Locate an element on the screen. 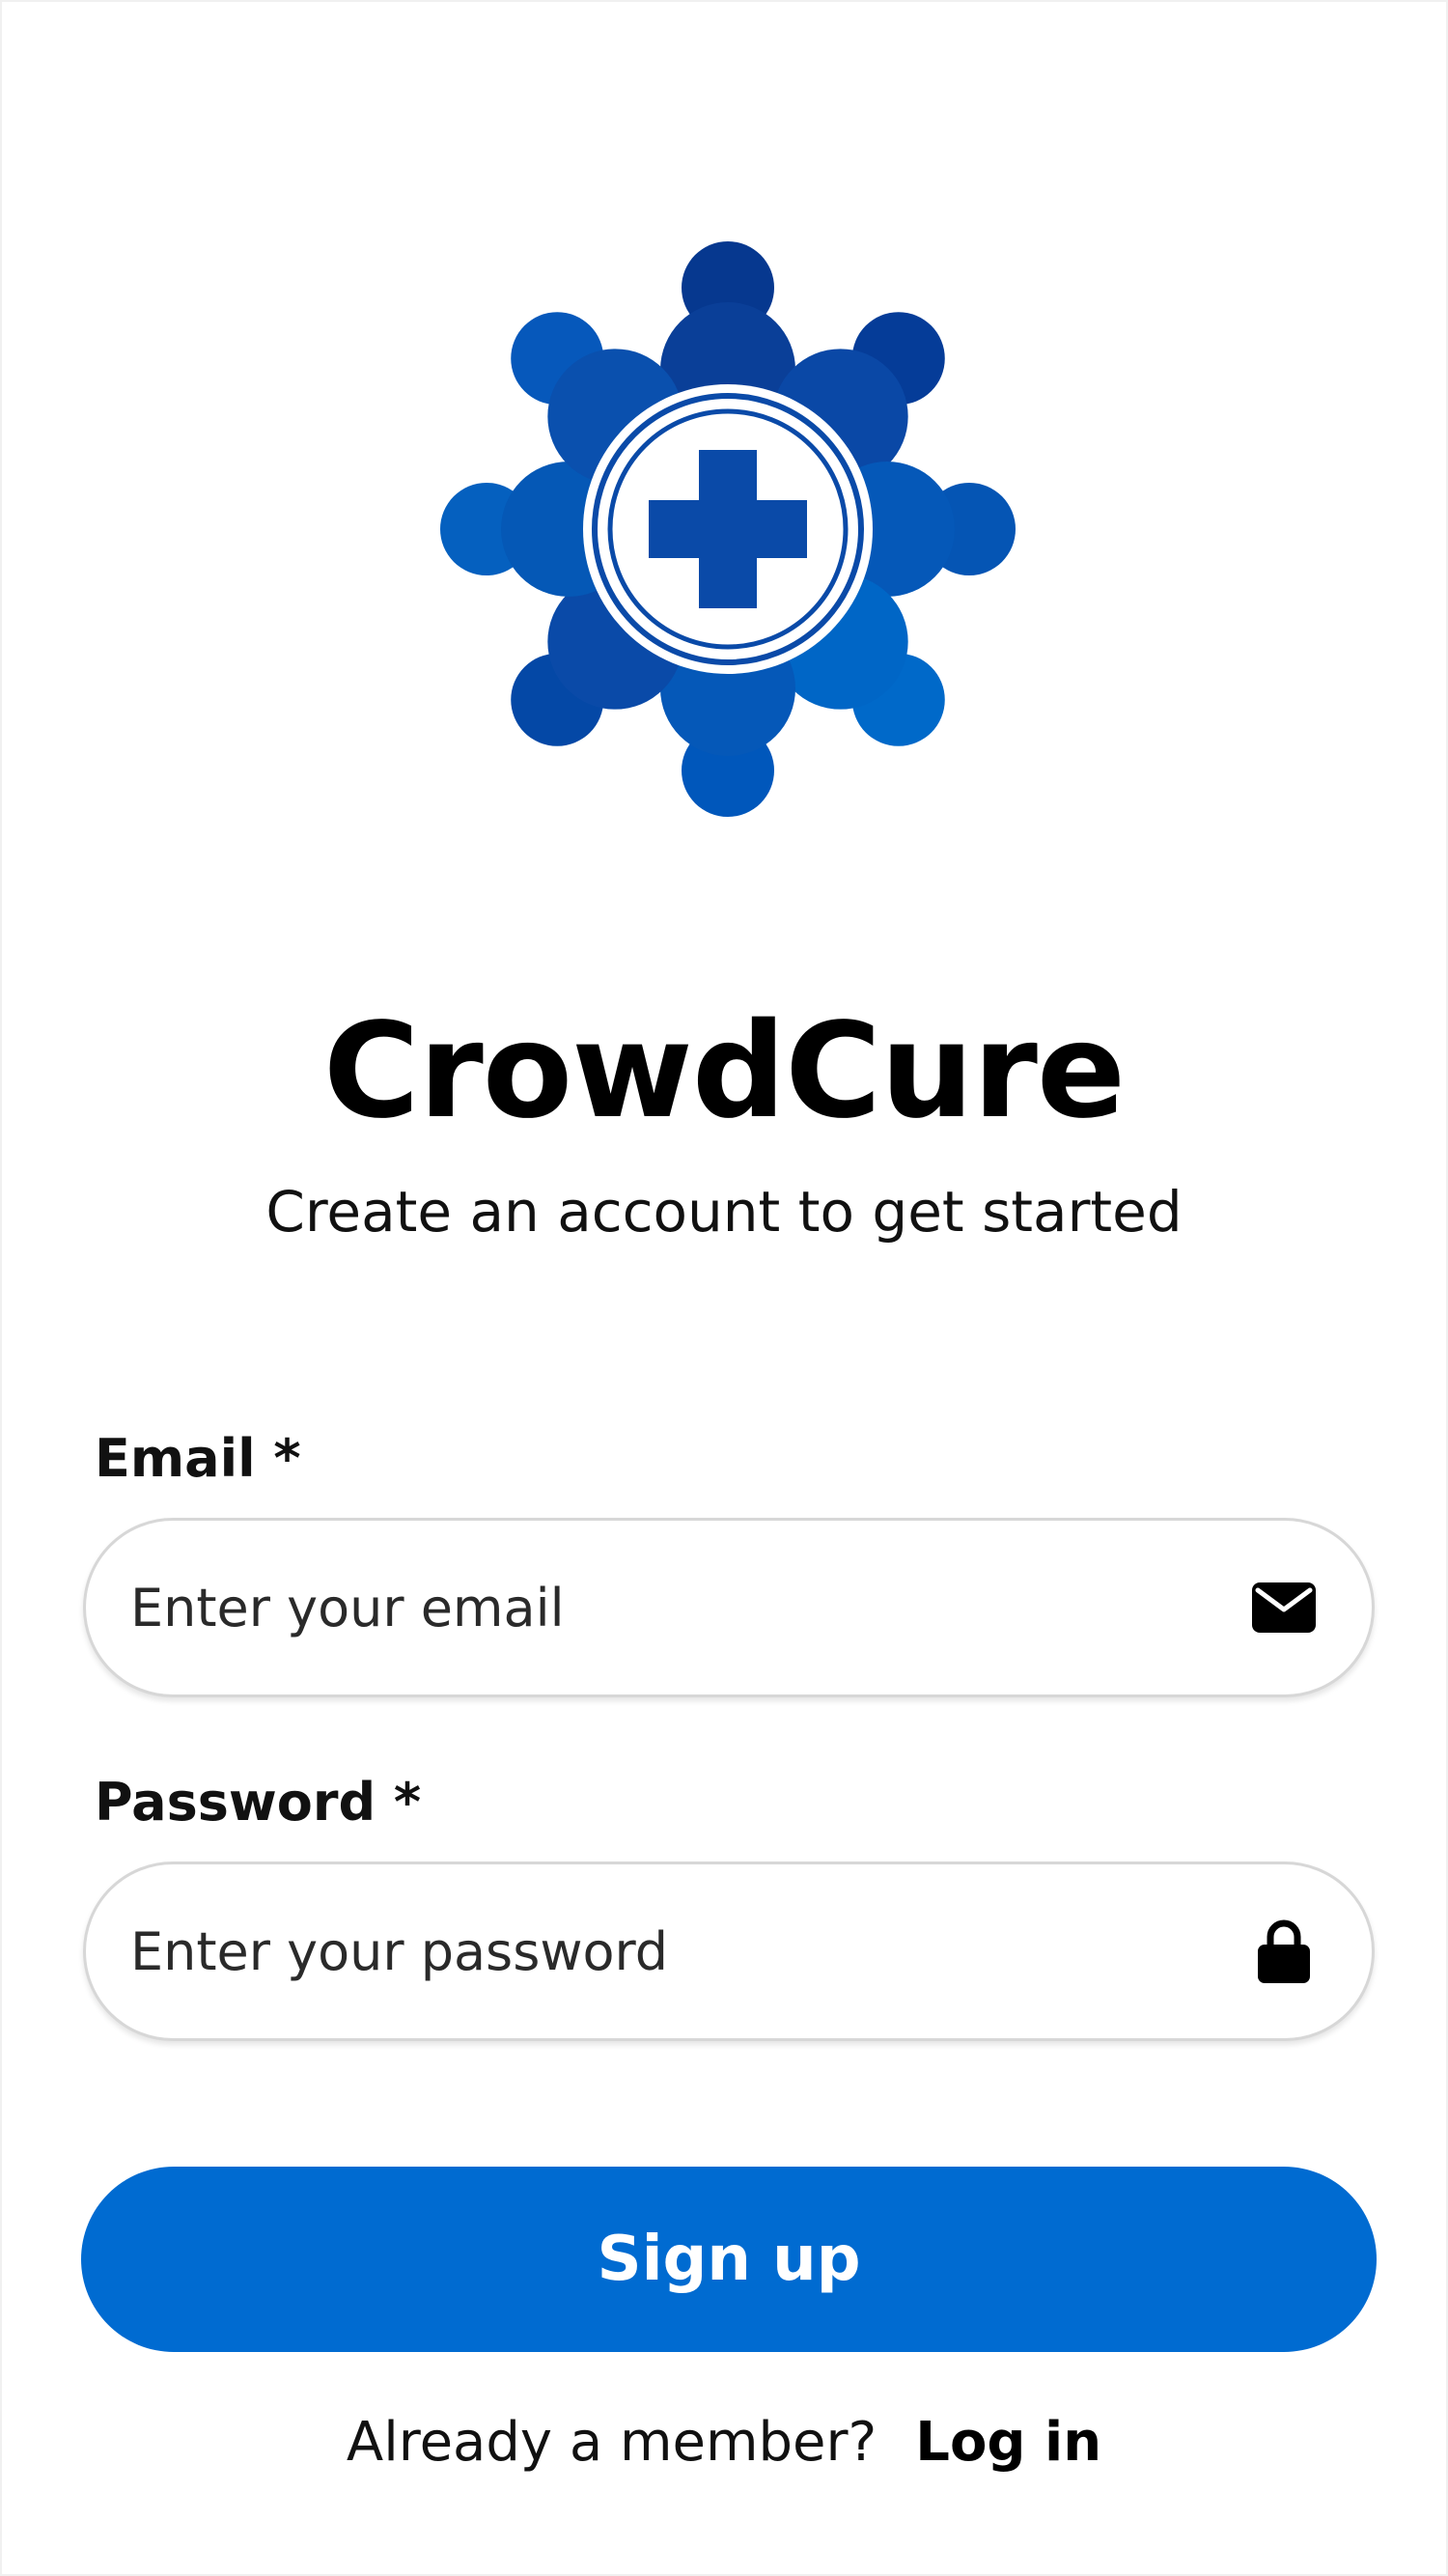 This screenshot has height=2576, width=1448. email-field-container is located at coordinates (729, 1608).